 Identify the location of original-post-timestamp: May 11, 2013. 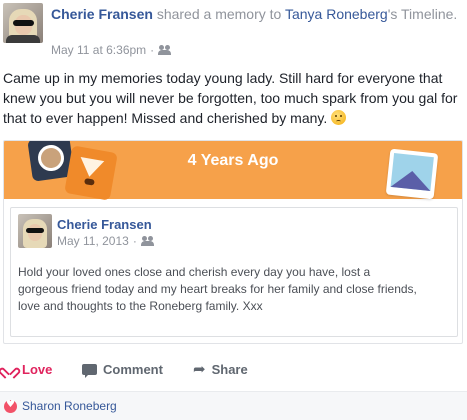
(93, 241).